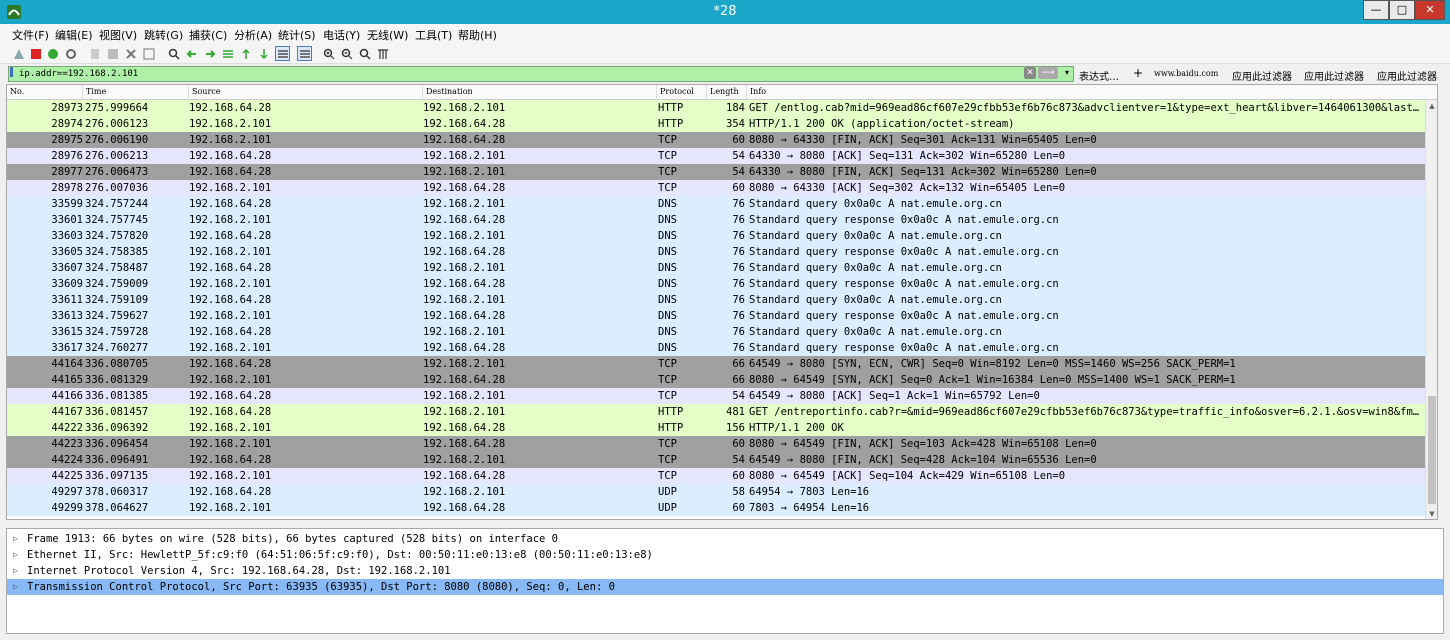  I want to click on packet-list-scrollbar: ▲ ▼, so click(1431, 309).